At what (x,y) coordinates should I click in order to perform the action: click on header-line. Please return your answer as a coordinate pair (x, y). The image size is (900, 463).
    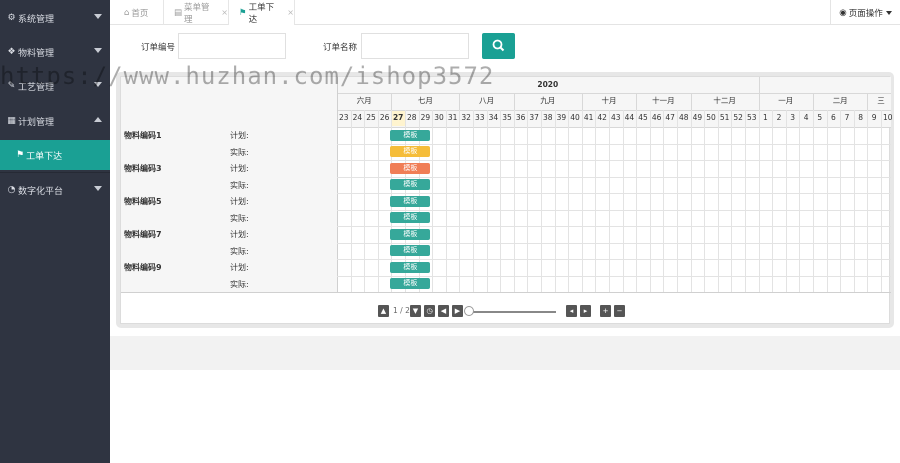
    Looking at the image, I should click on (614, 110).